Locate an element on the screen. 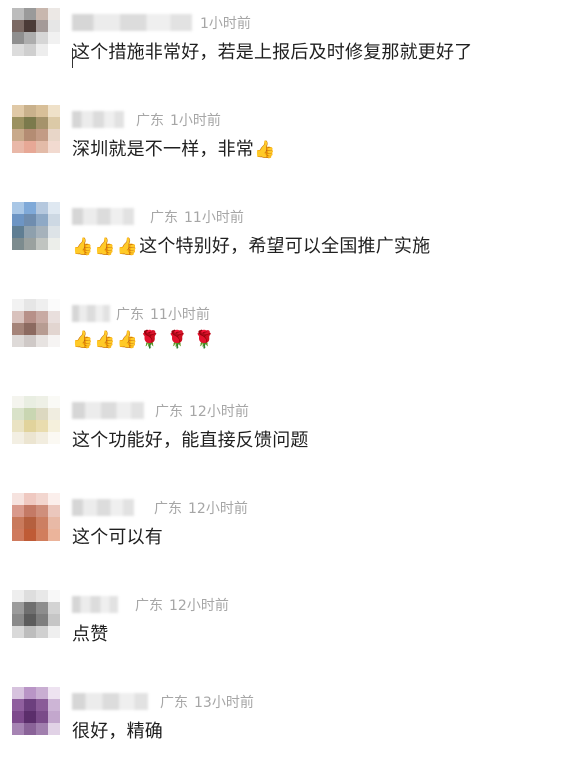 Image resolution: width=567 pixels, height=776 pixels. comment-item: 1小时前这个措施非常好，若是上报后及时修复那就更好了 is located at coordinates (283, 48).